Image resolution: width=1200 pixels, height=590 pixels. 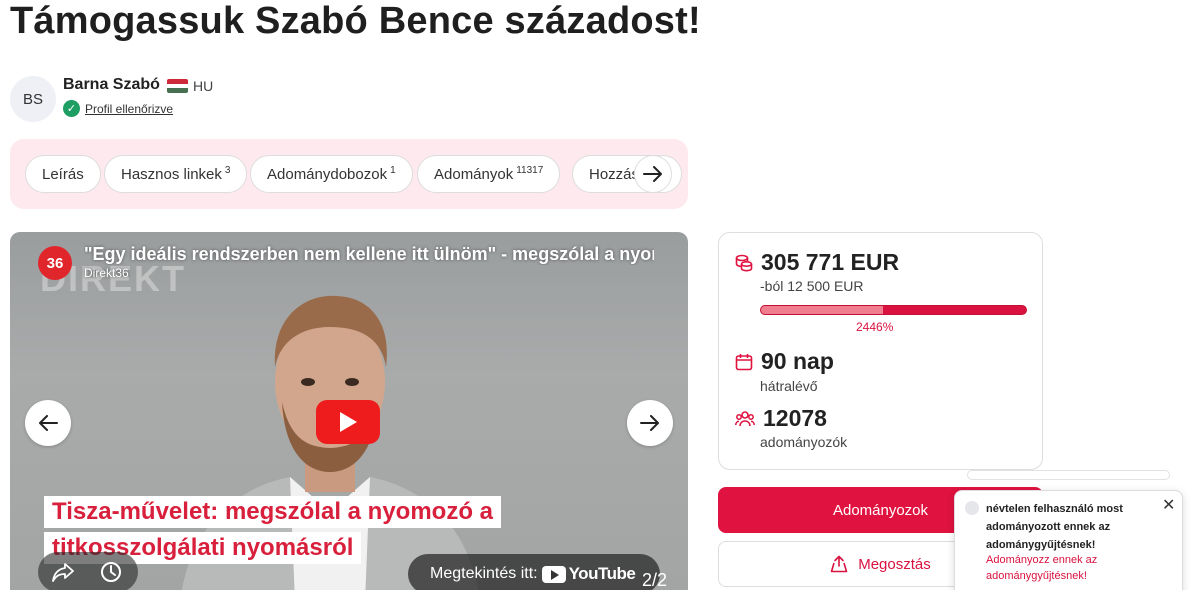 What do you see at coordinates (327, 174) in the screenshot?
I see `tab-label: Adománydobozok` at bounding box center [327, 174].